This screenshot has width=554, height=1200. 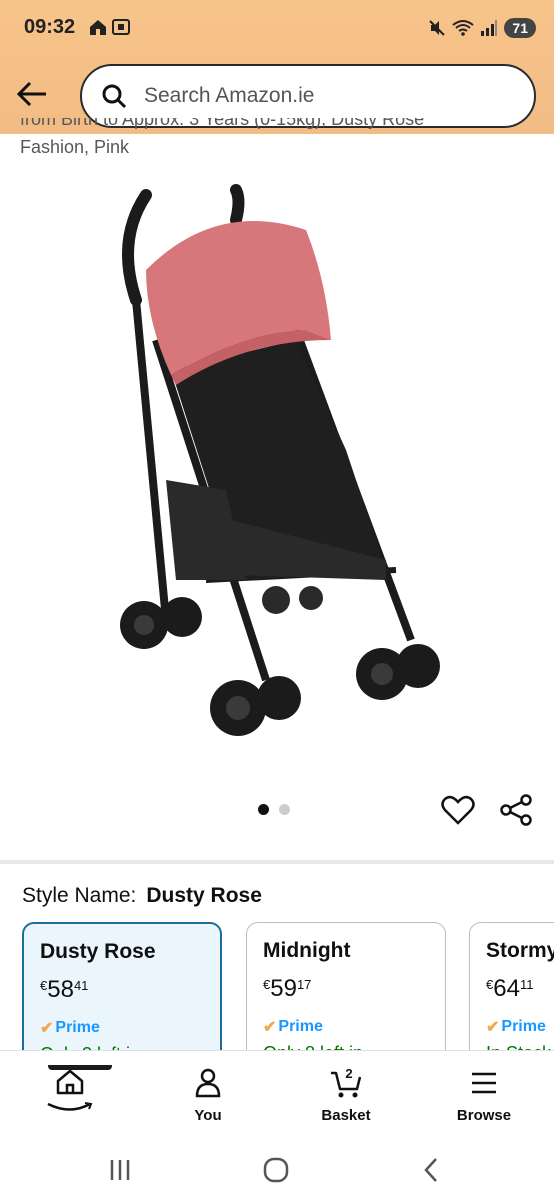 I want to click on nav-you-label: You, so click(x=208, y=1115).